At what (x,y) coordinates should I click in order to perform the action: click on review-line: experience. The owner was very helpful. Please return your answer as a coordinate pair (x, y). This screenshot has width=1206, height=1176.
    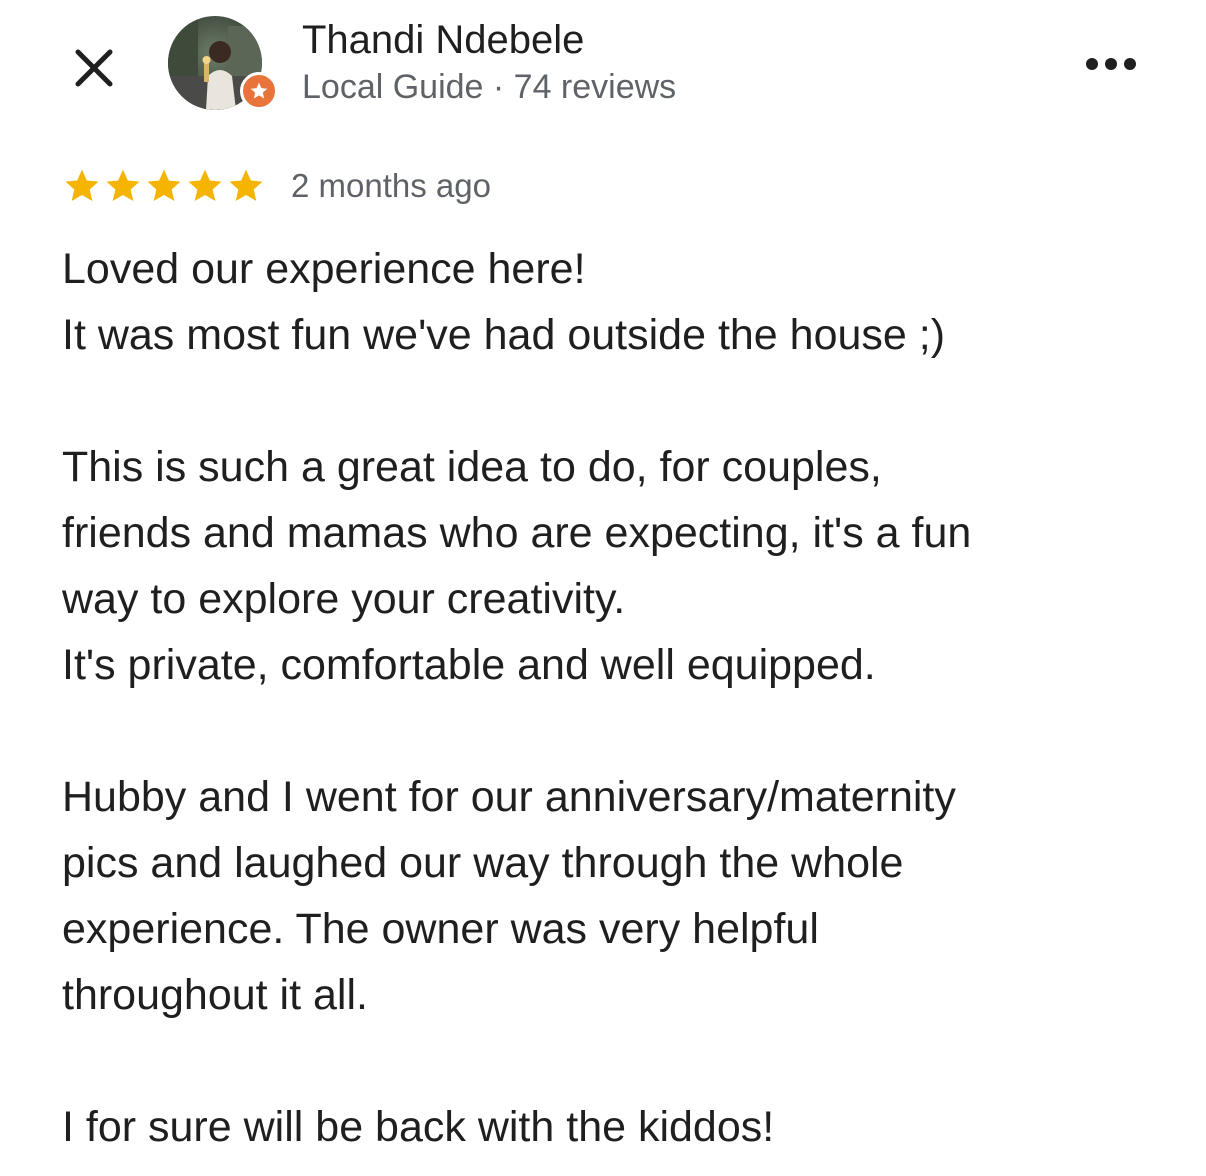
    Looking at the image, I should click on (440, 929).